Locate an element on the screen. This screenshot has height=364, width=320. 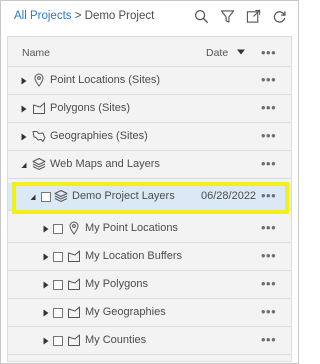
column-header-date: Date is located at coordinates (217, 53).